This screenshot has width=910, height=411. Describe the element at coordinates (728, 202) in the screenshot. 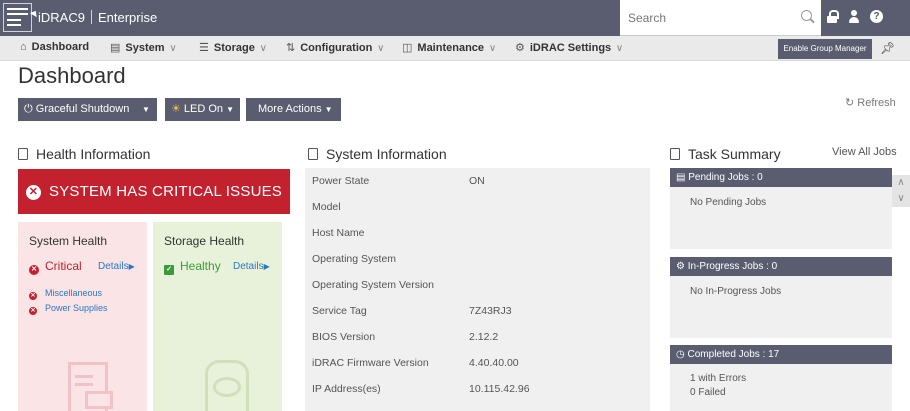

I see `pending-jobs-text: No Pending Jobs` at that location.